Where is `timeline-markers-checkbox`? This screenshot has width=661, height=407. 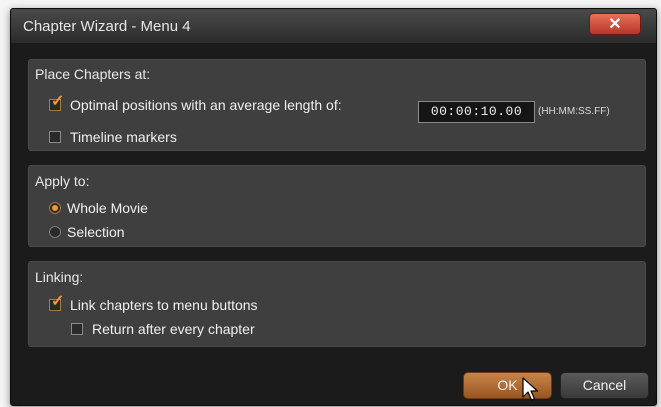 timeline-markers-checkbox is located at coordinates (55, 137).